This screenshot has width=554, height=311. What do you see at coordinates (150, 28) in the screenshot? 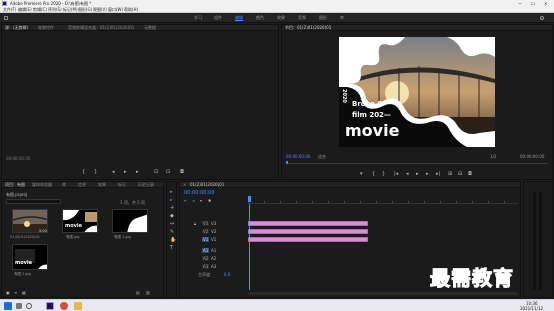
I see `tab-metadata: 元数据` at bounding box center [150, 28].